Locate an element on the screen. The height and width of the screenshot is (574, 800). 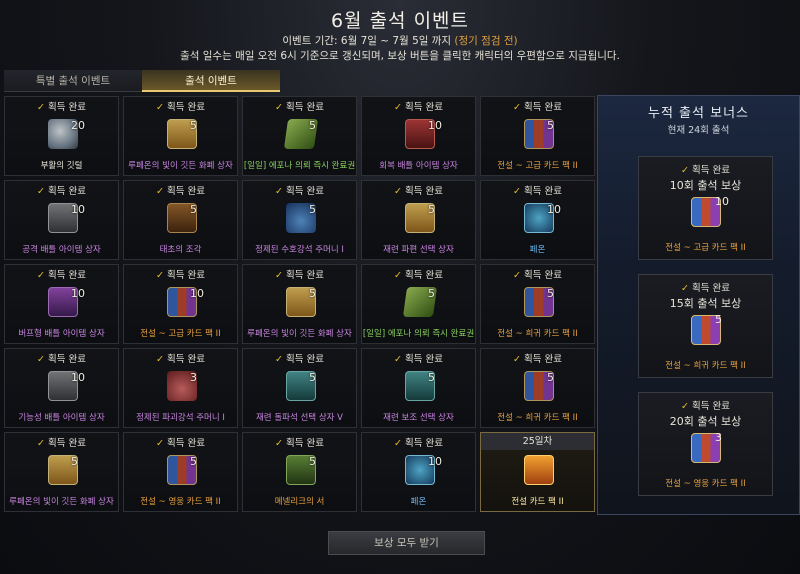
reward-cell: ✓ 획득 완료 5 재련 돌파석 선택 상자 V is located at coordinates (299, 388).